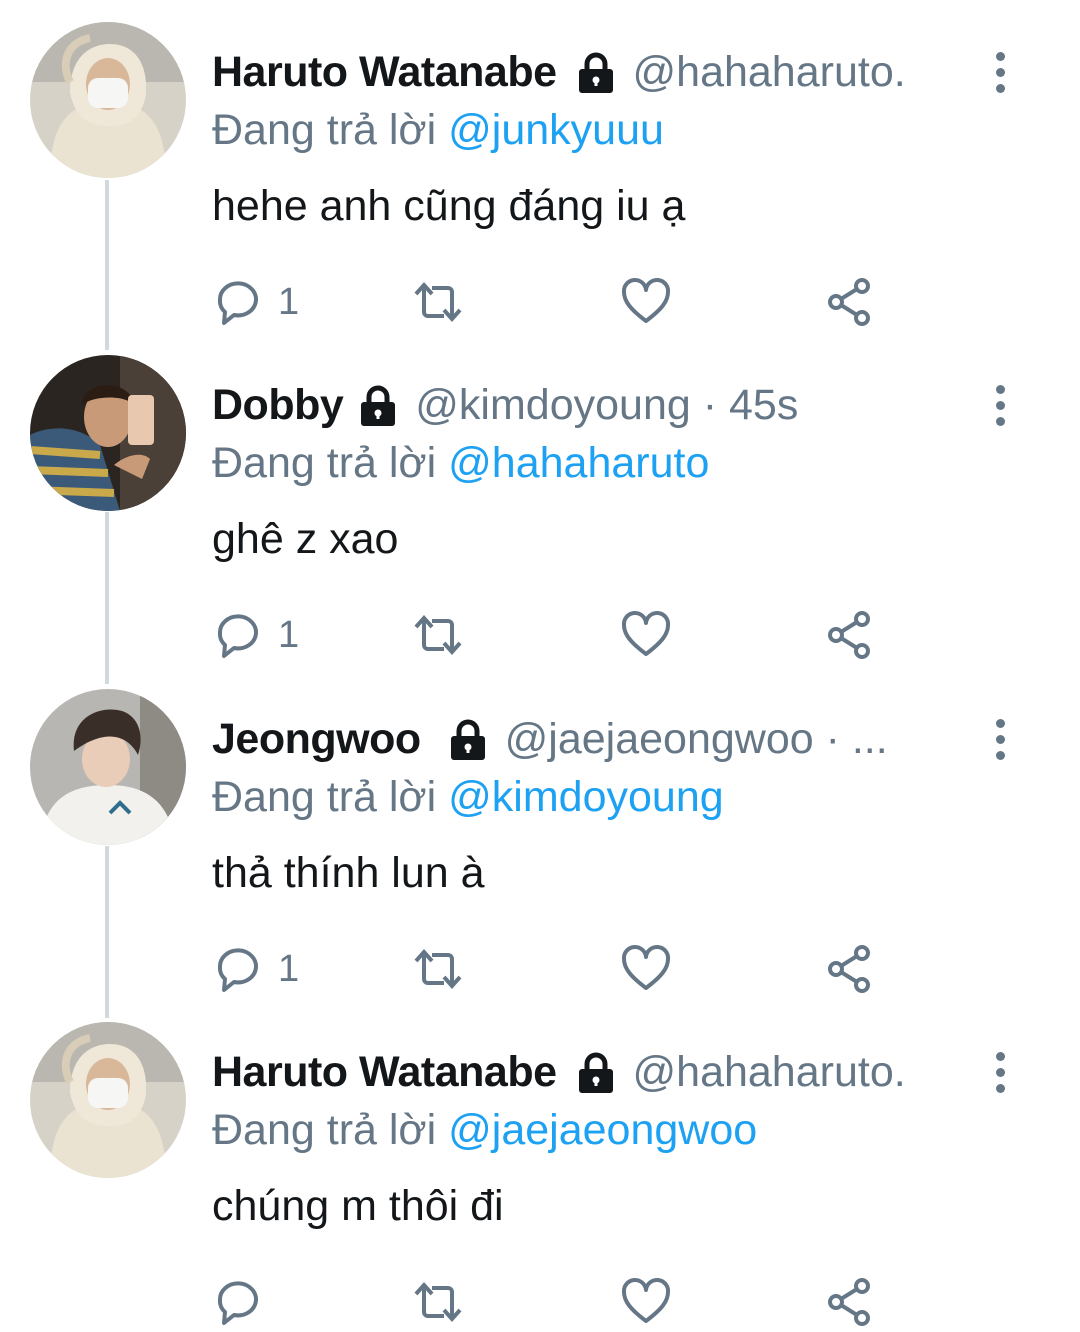  What do you see at coordinates (316, 739) in the screenshot?
I see `display-name: Jeongwoo` at bounding box center [316, 739].